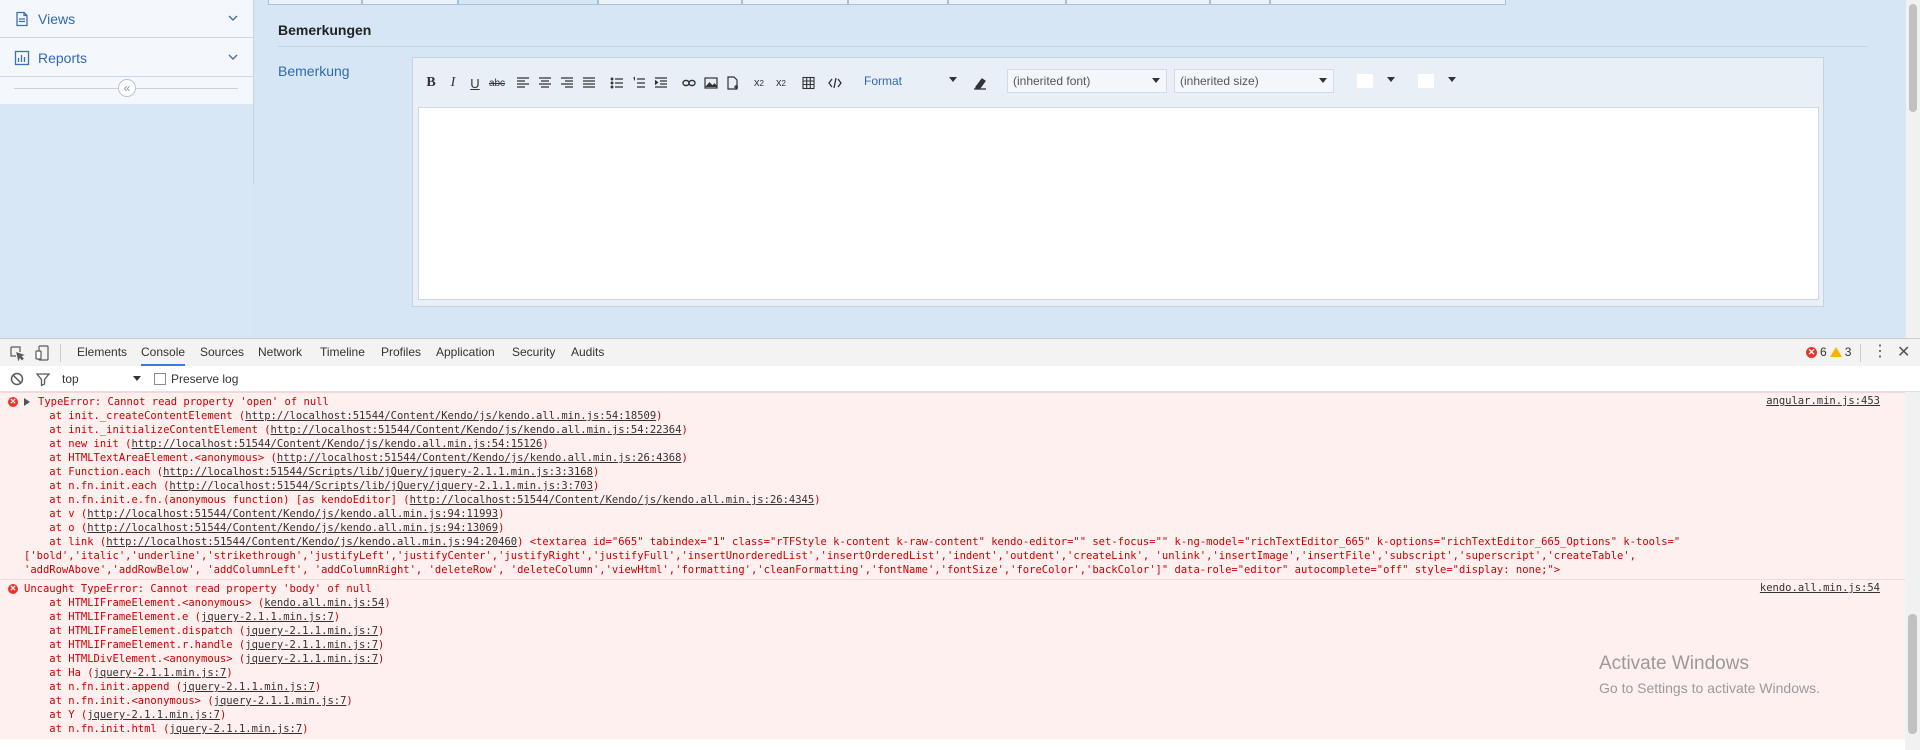  Describe the element at coordinates (465, 352) in the screenshot. I see `tab-application: Application` at that location.